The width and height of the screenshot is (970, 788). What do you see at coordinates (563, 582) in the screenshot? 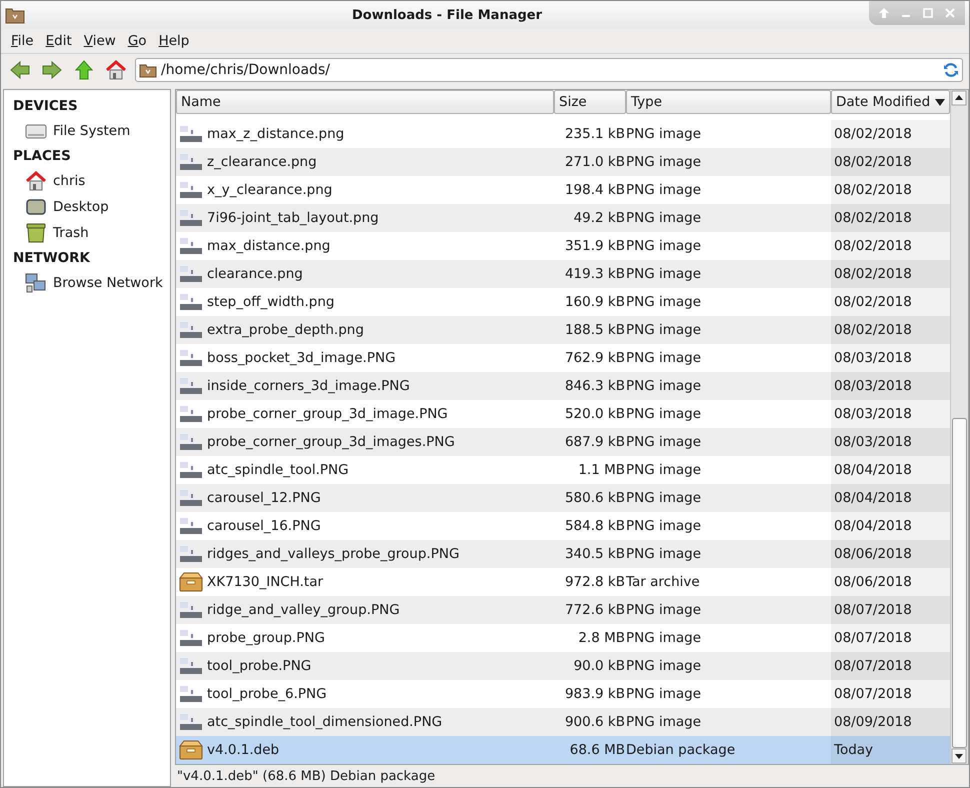
I see `file-row: XK7130_INCH.tar 972.8 kBTar archive 08/06/2018` at bounding box center [563, 582].